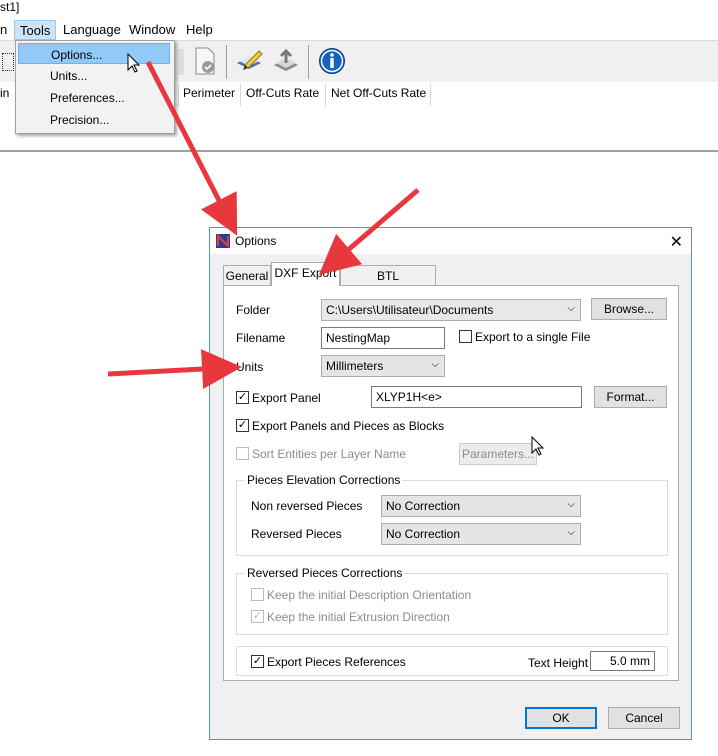 This screenshot has width=718, height=756. I want to click on export-single-file-checkbox, so click(465, 336).